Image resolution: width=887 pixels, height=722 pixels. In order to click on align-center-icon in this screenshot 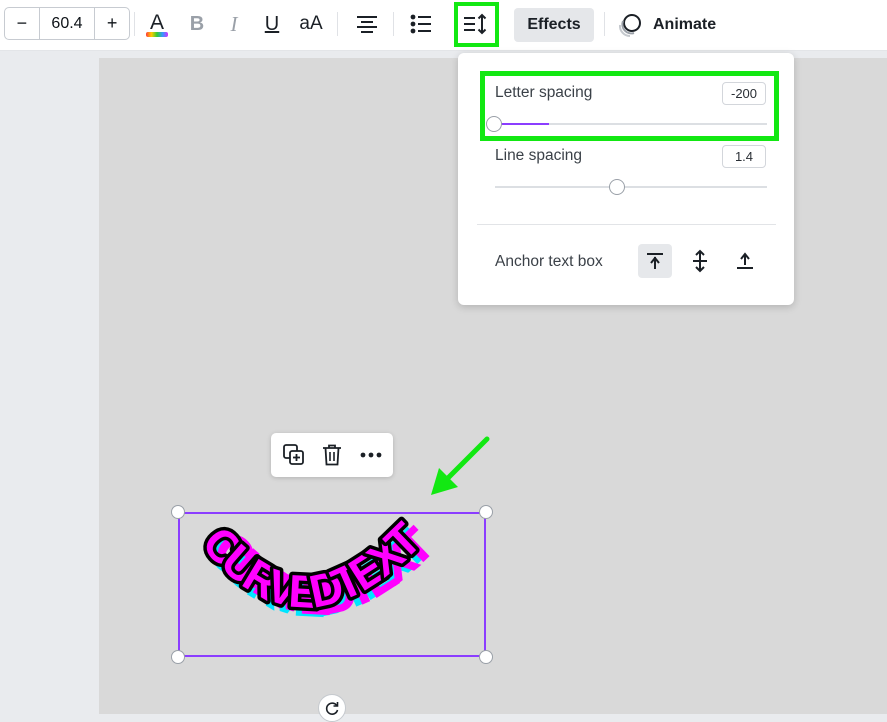, I will do `click(367, 24)`.